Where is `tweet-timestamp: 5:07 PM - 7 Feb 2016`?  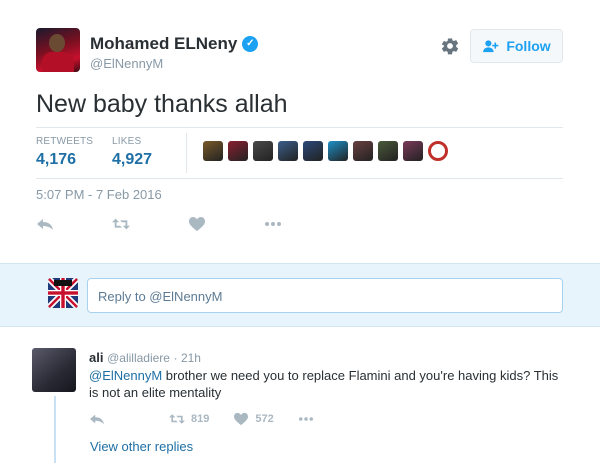 tweet-timestamp: 5:07 PM - 7 Feb 2016 is located at coordinates (99, 194).